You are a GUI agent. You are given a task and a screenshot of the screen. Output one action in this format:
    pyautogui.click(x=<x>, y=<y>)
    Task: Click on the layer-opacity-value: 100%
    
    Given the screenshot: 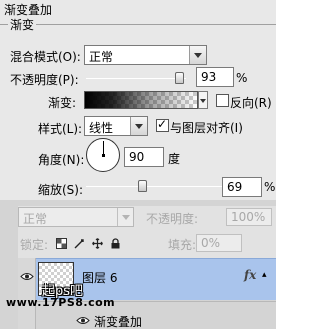 What is the action you would take?
    pyautogui.click(x=248, y=217)
    